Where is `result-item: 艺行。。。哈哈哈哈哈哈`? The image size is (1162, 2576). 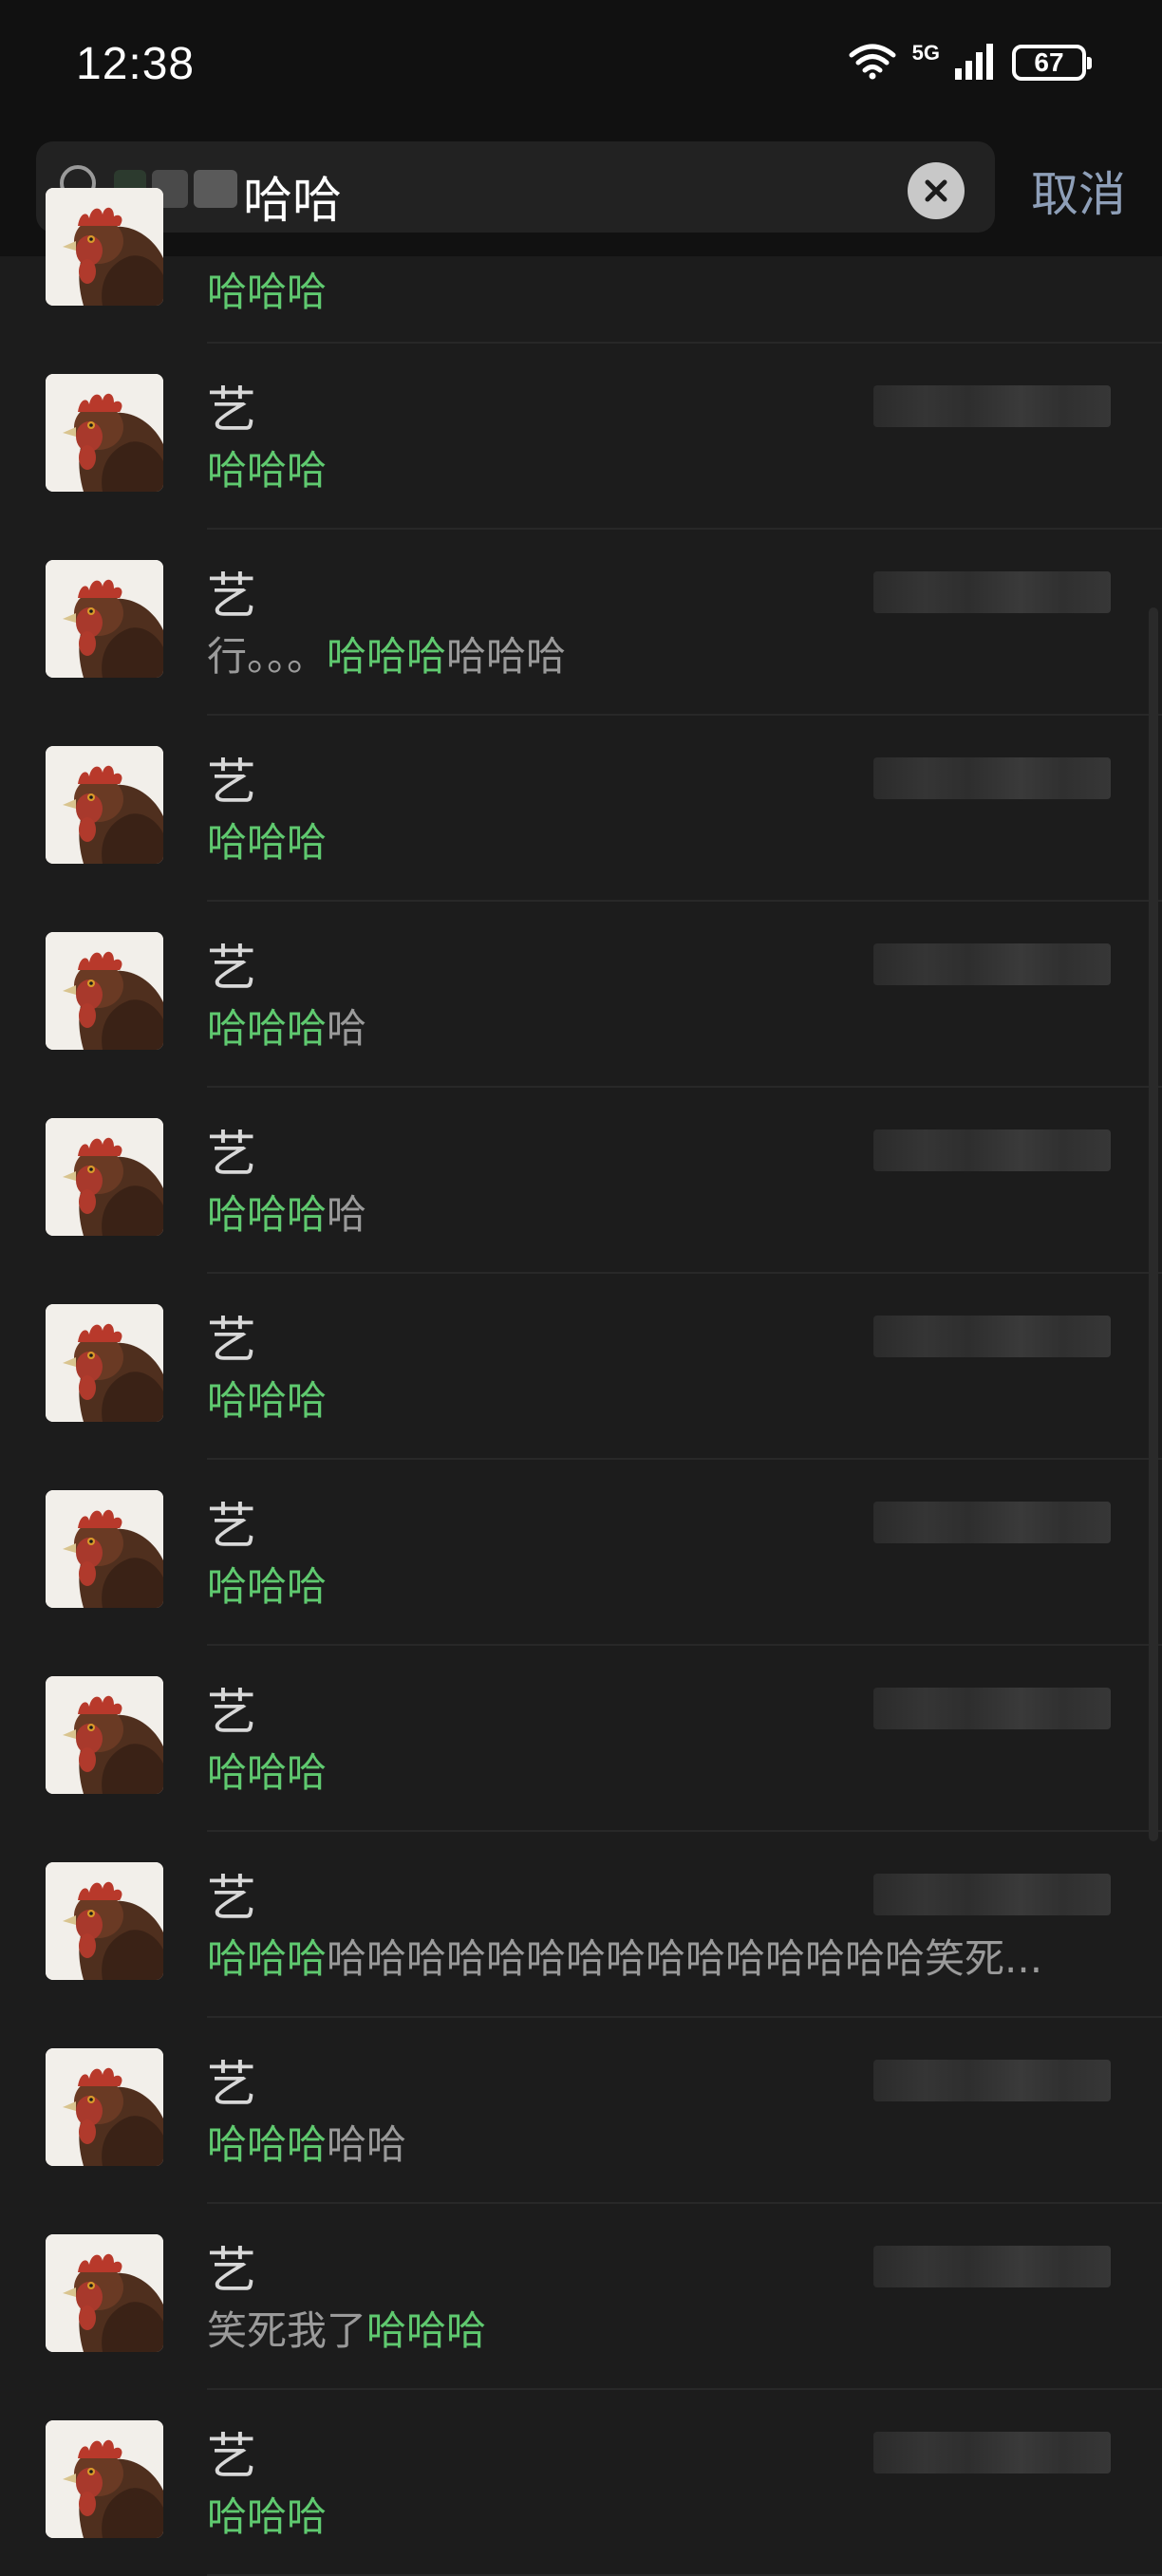
result-item: 艺行。。。哈哈哈哈哈哈 is located at coordinates (581, 623).